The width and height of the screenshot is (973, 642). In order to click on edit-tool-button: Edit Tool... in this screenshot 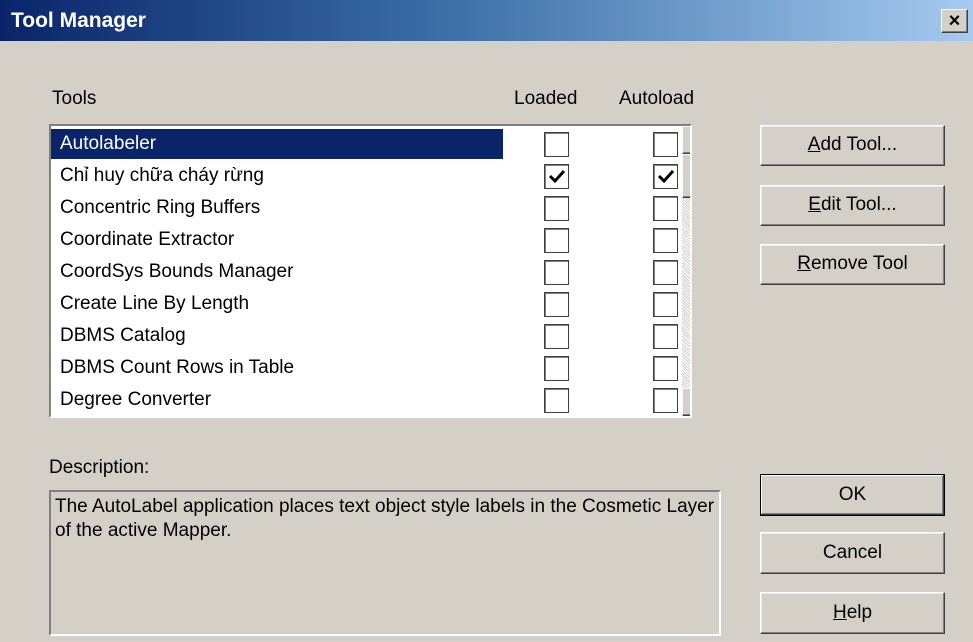, I will do `click(852, 205)`.